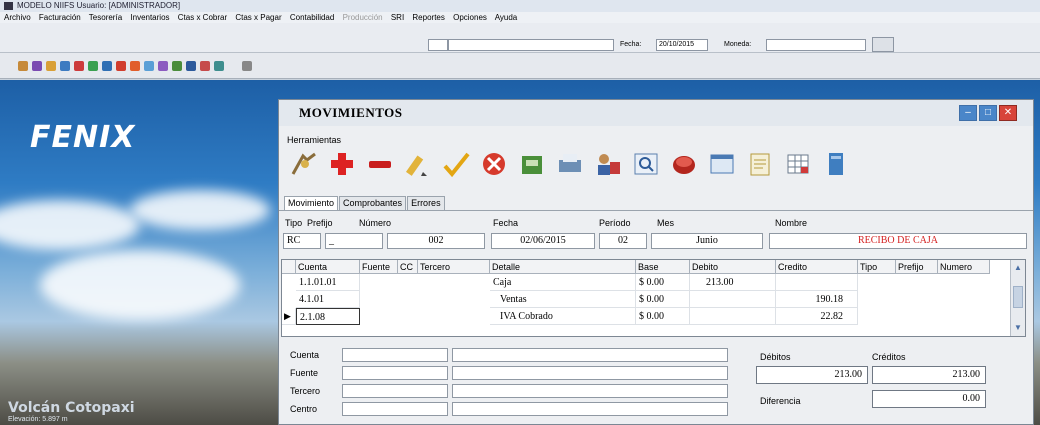 The image size is (1040, 425). I want to click on col-base: Base, so click(663, 267).